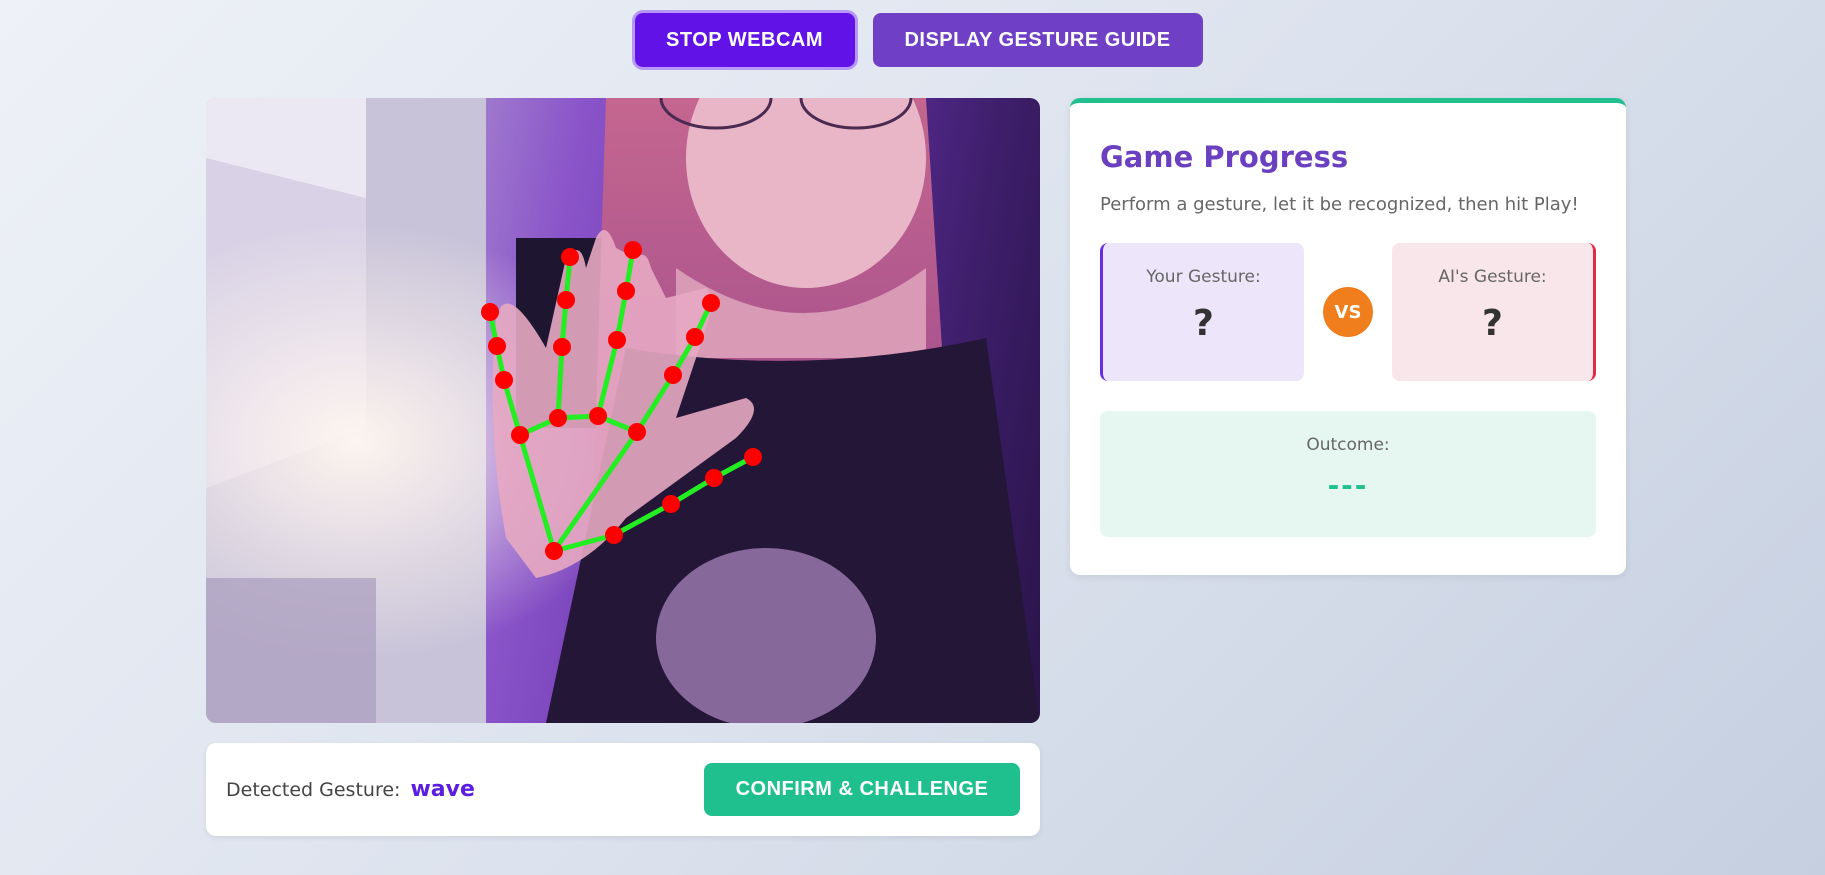 This screenshot has height=875, width=1825. What do you see at coordinates (671, 504) in the screenshot?
I see `landmark-thumb-mcp` at bounding box center [671, 504].